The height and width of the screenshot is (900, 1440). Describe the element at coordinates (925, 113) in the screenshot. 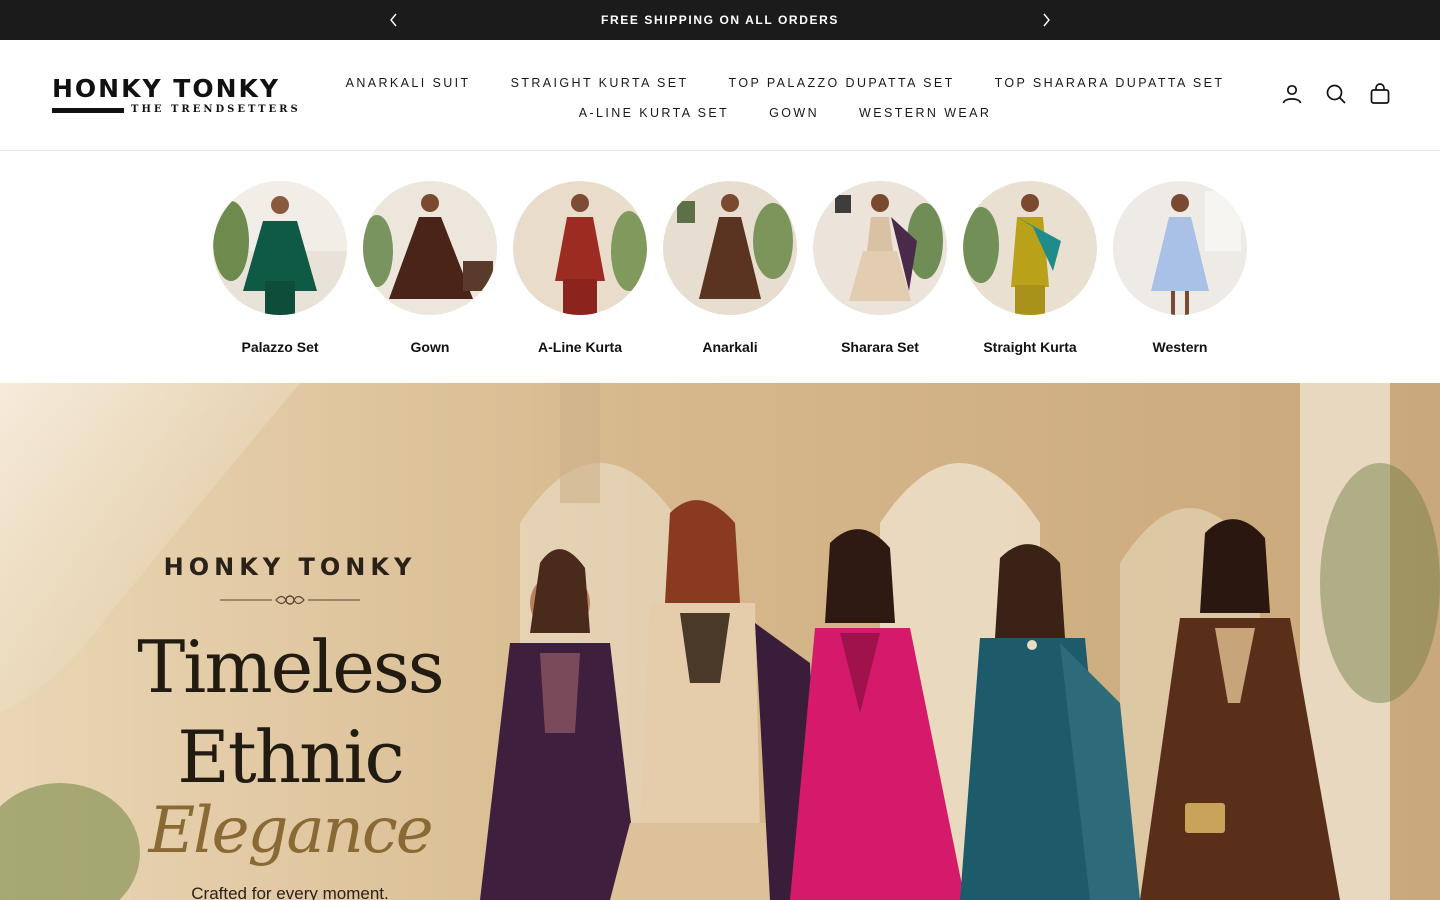

I see `nav-western-wear: WESTERN WEAR` at that location.